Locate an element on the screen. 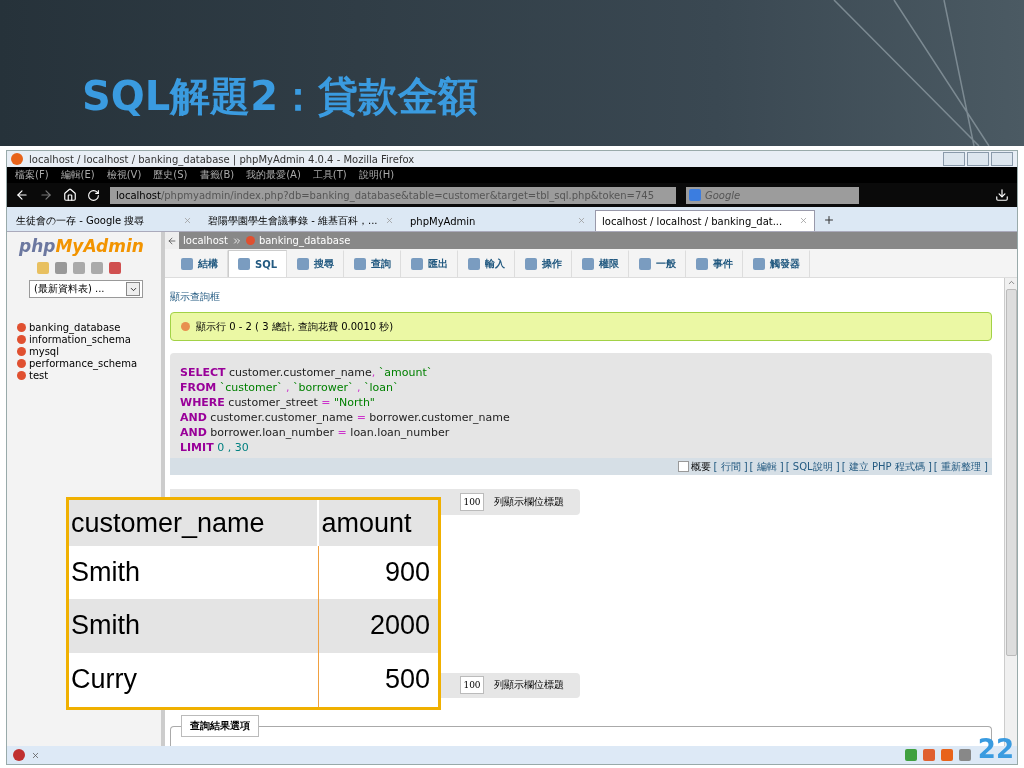  menu-item: 說明(H) is located at coordinates (376, 175).